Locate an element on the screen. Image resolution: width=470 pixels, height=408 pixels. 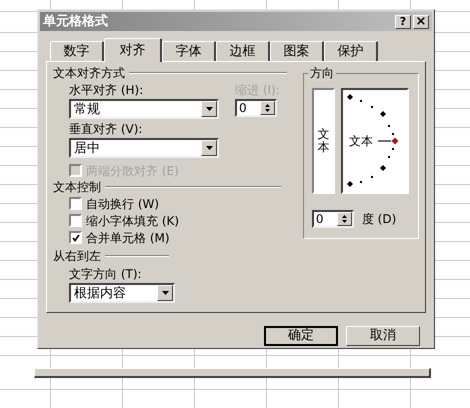
dropdown: 根据内容 is located at coordinates (122, 293).